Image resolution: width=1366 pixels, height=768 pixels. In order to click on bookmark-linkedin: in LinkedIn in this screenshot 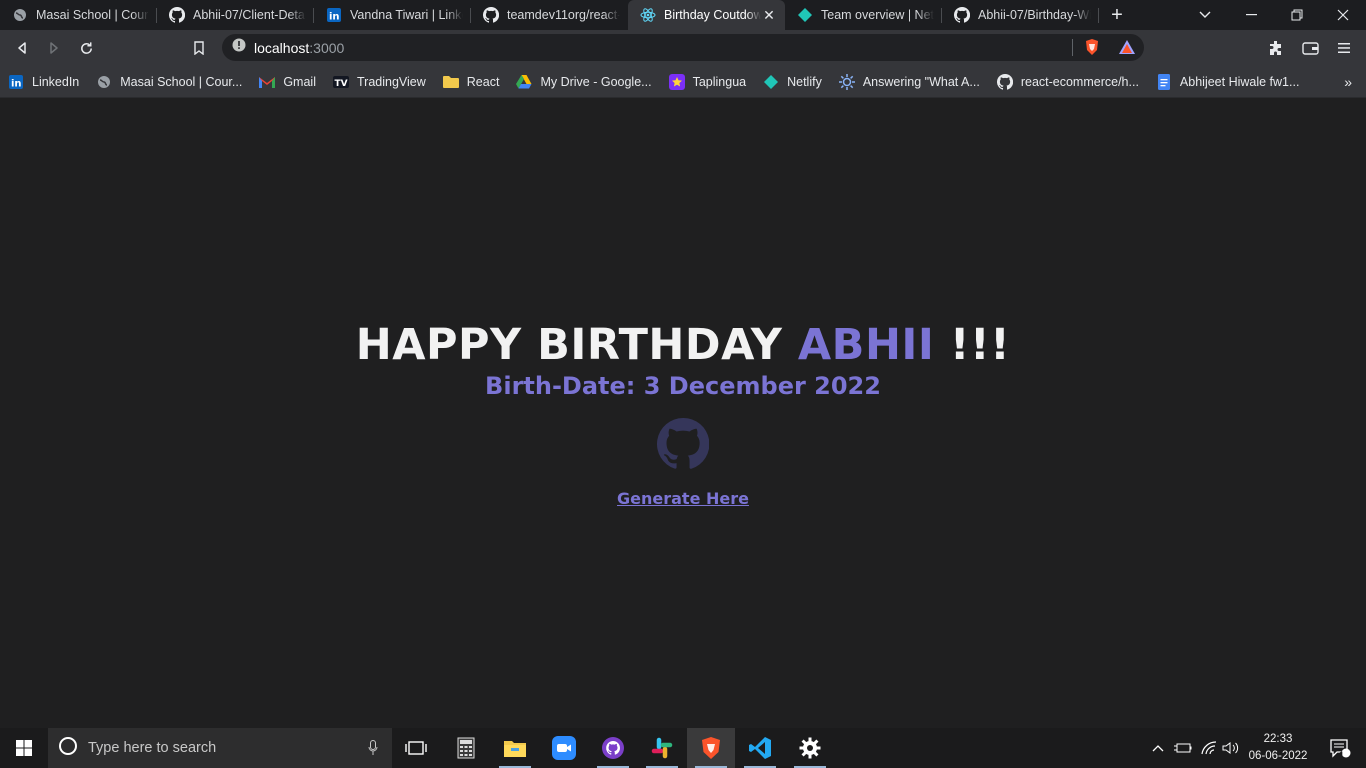, I will do `click(43, 82)`.